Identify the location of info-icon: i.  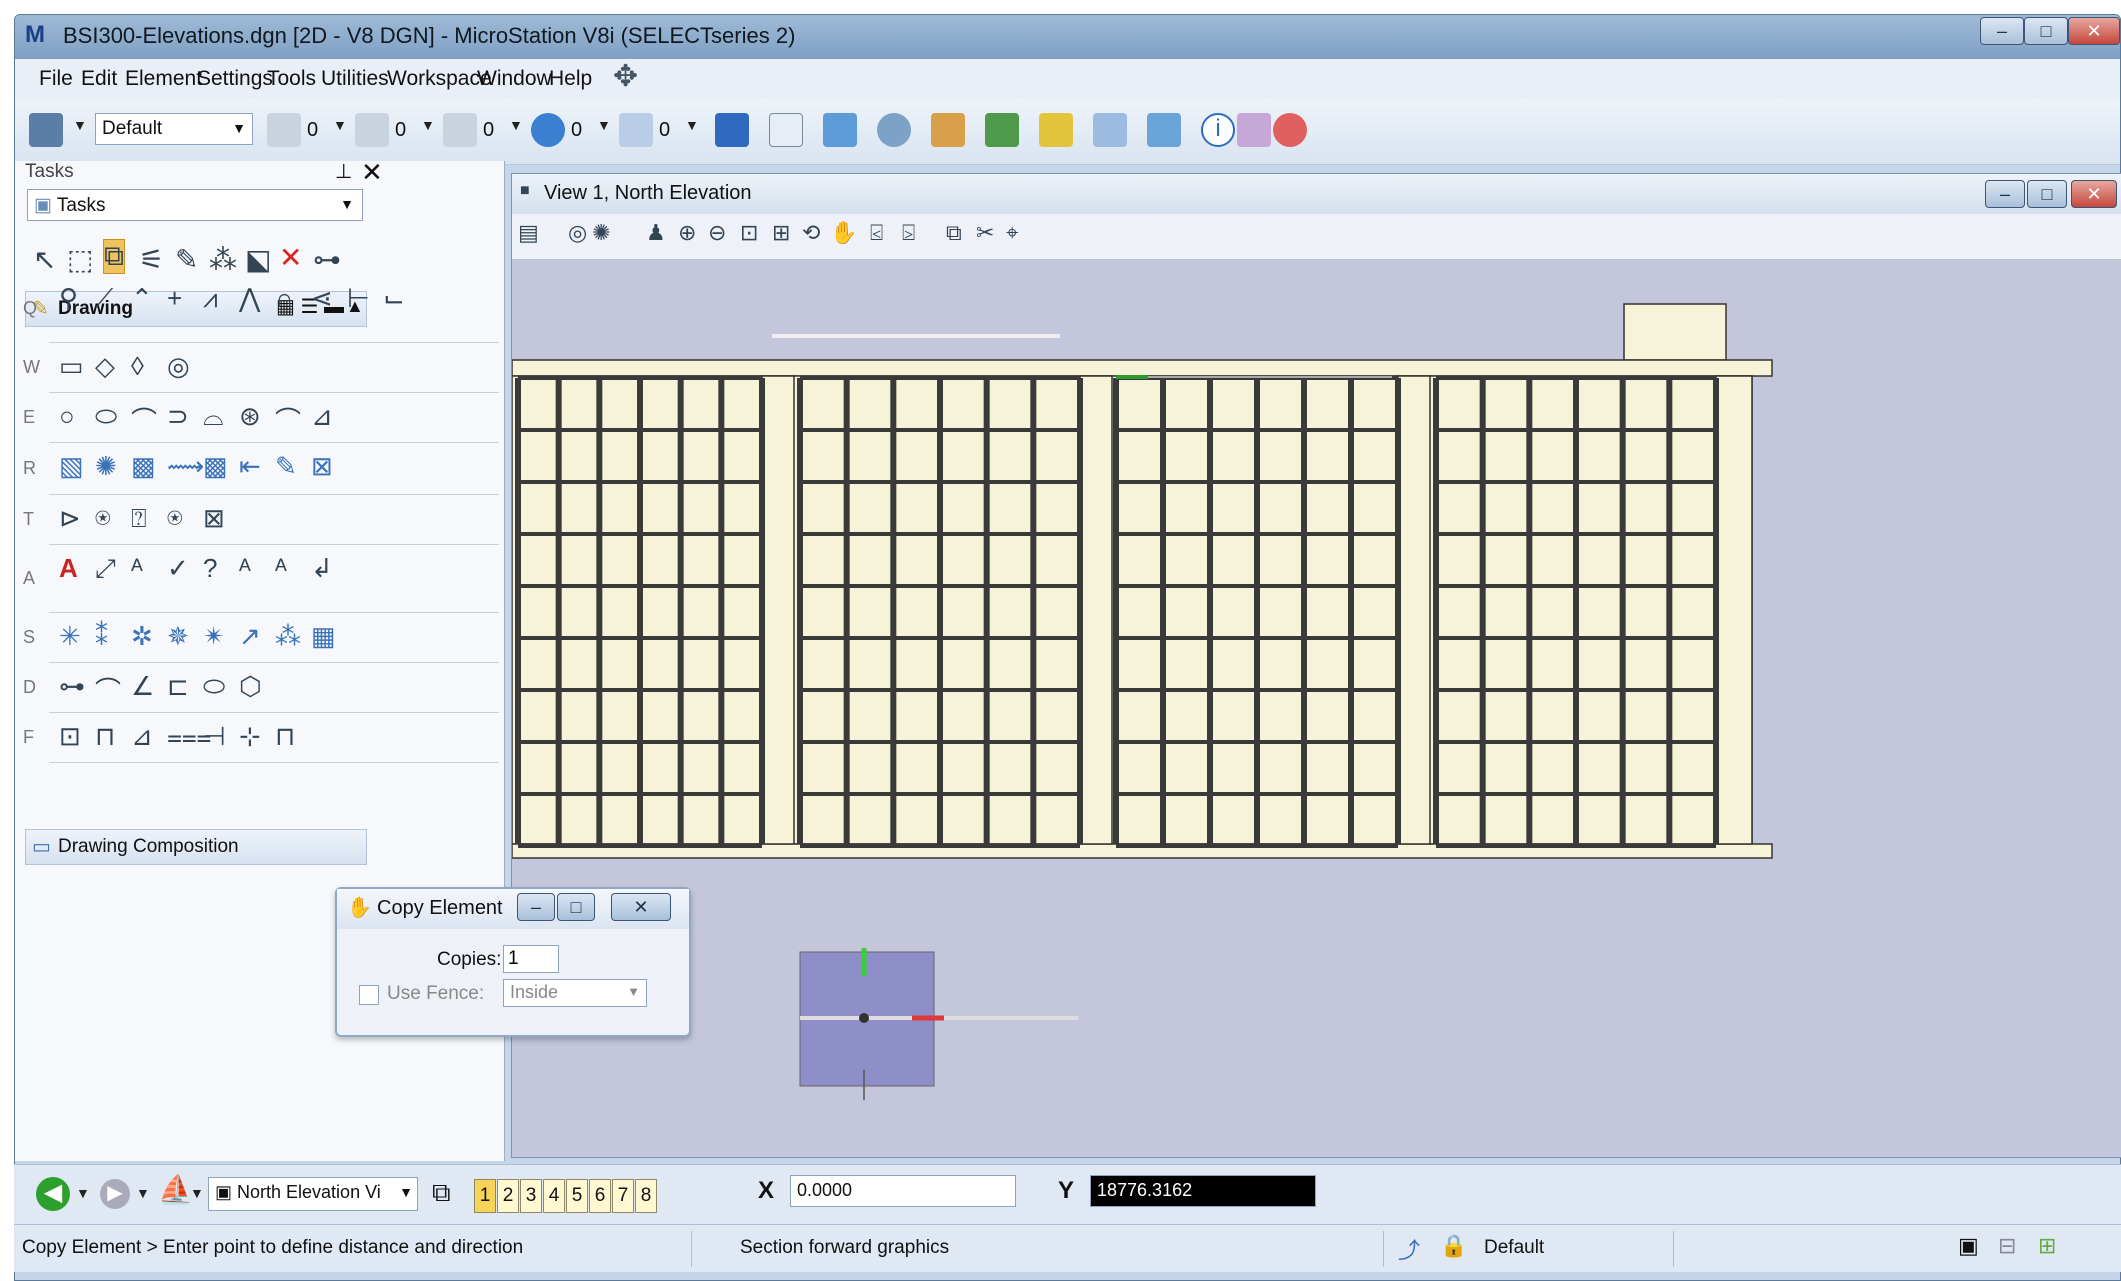
(1218, 130).